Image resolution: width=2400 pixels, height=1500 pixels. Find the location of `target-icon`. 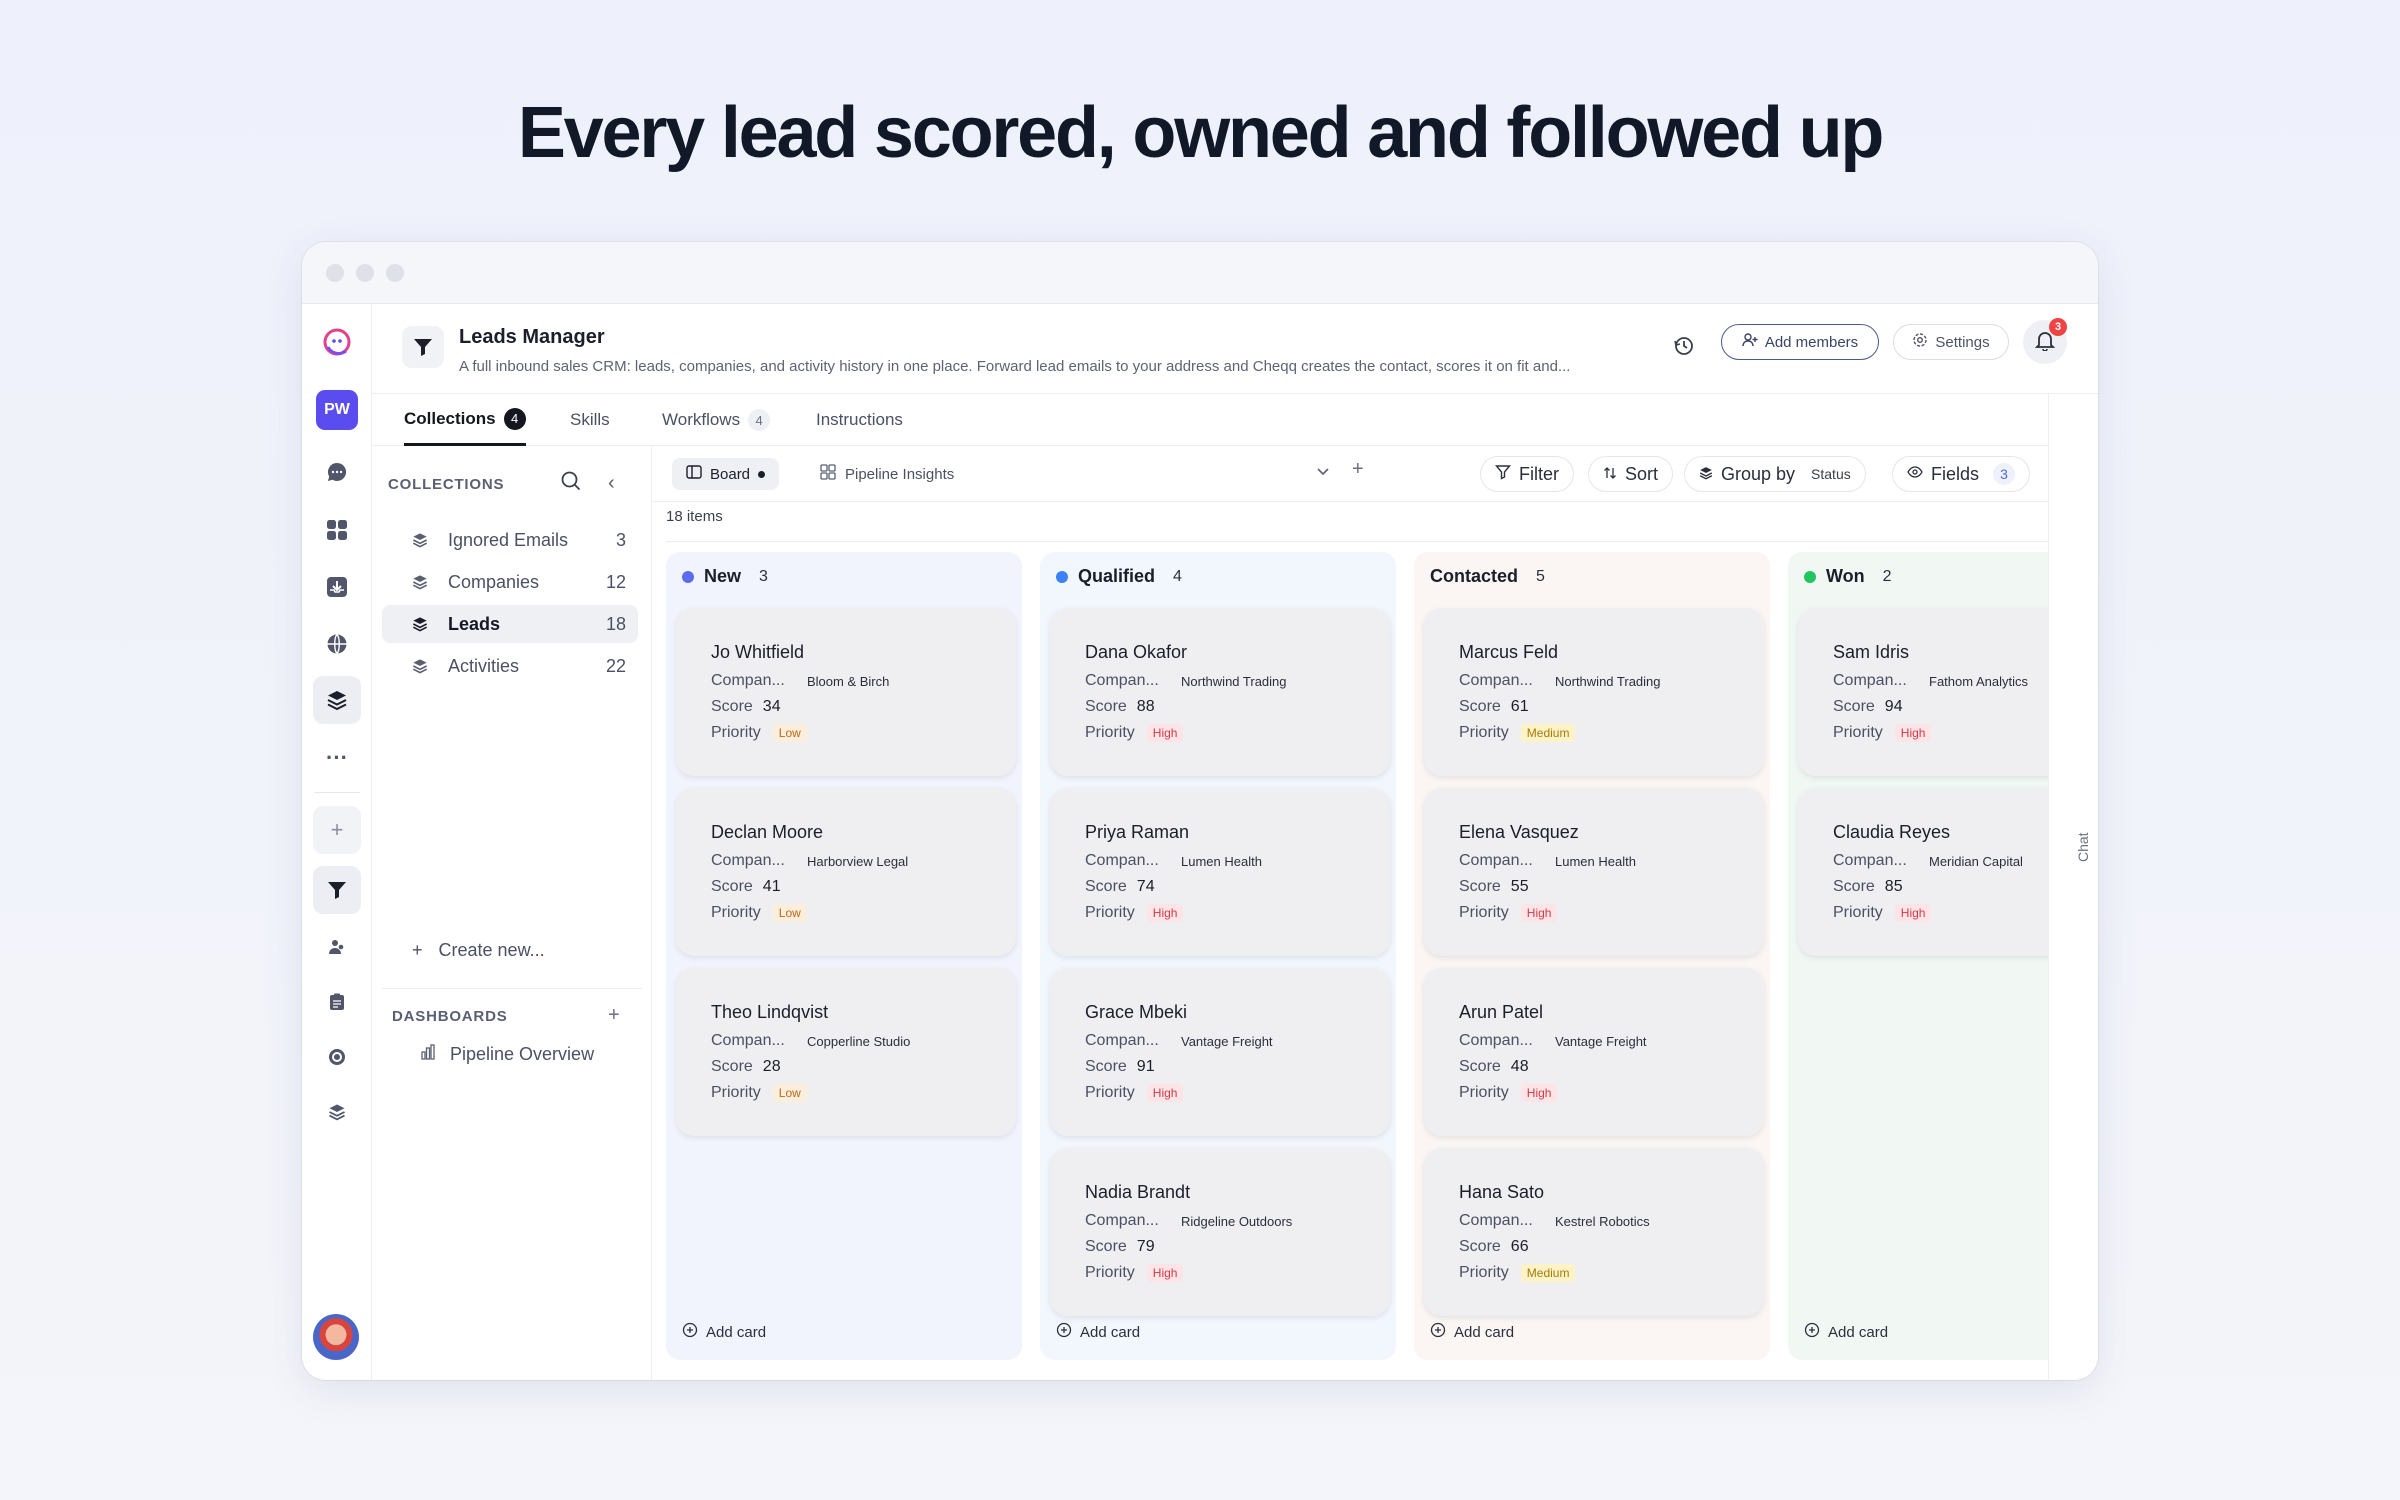

target-icon is located at coordinates (337, 1057).